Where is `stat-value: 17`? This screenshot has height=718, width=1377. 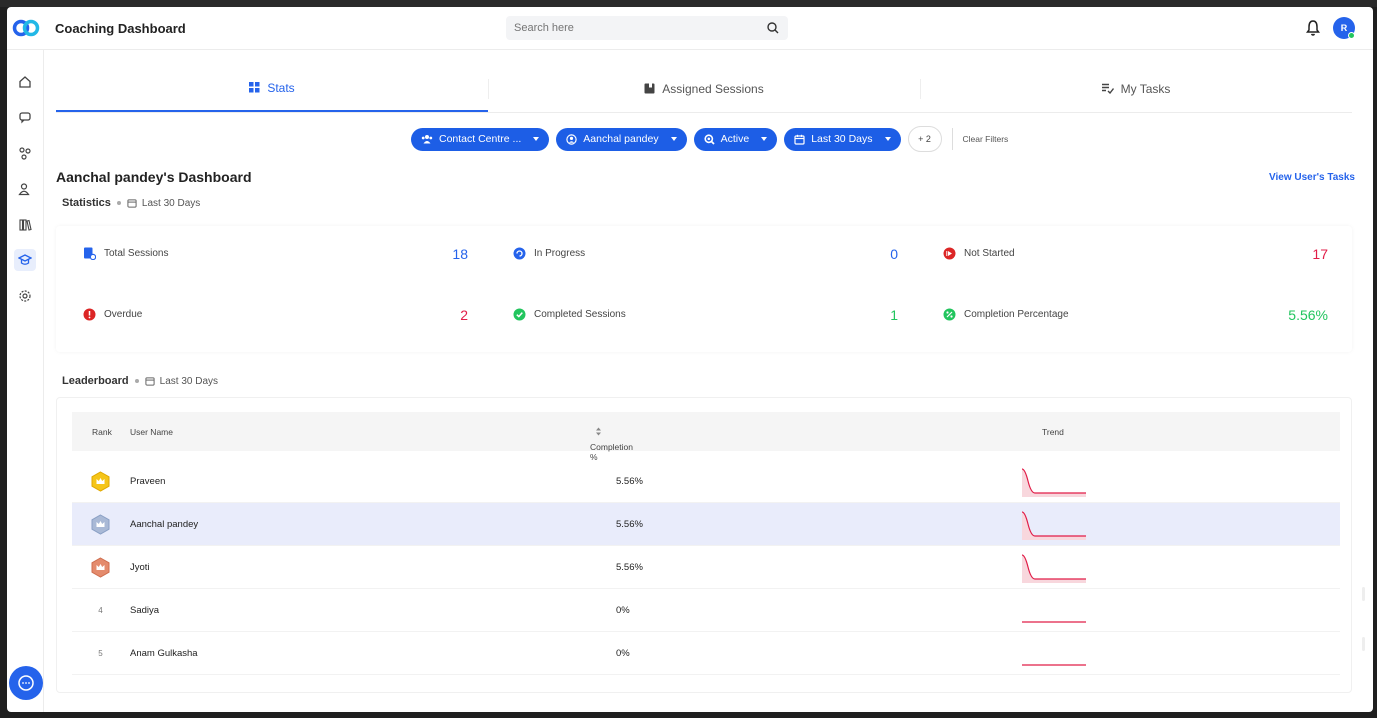
stat-value: 17 is located at coordinates (1320, 253).